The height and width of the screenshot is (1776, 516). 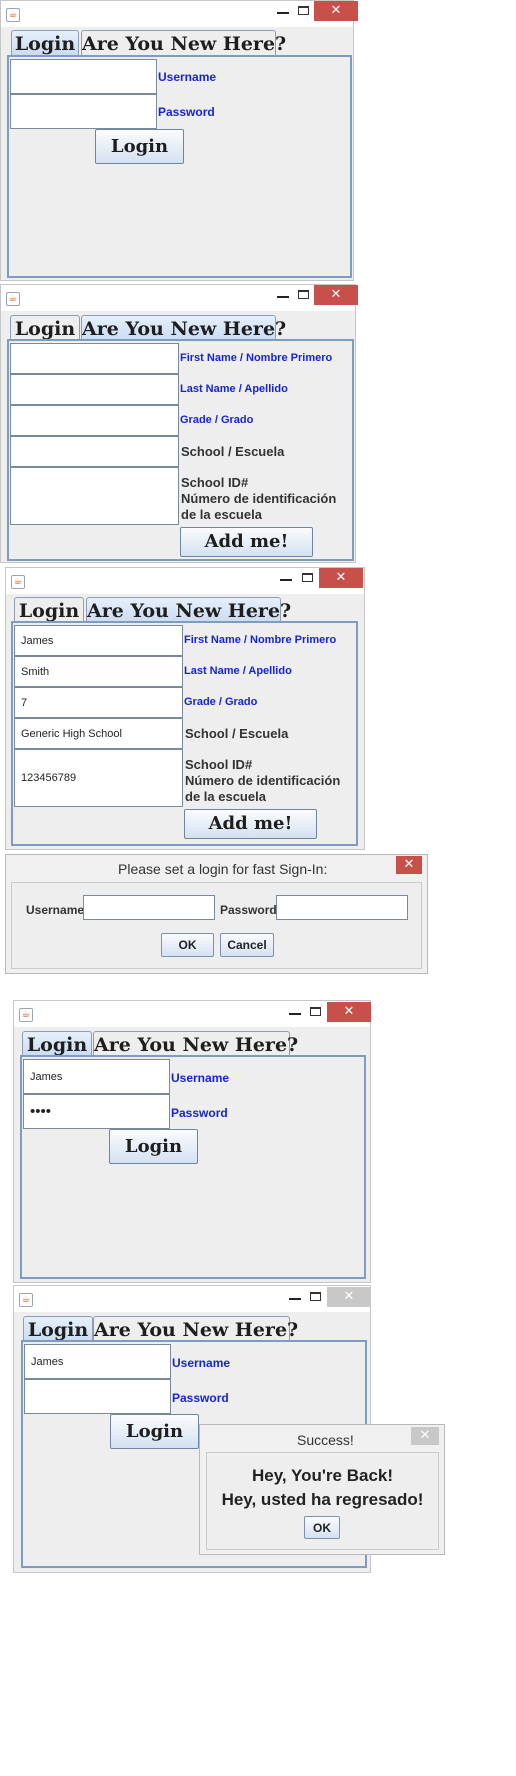 I want to click on last-name-input, so click(x=94, y=389).